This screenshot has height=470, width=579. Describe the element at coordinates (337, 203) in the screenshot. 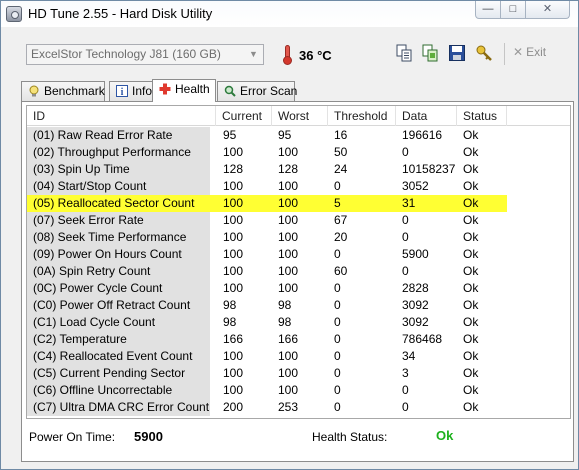

I see `threshold-value: 5` at that location.